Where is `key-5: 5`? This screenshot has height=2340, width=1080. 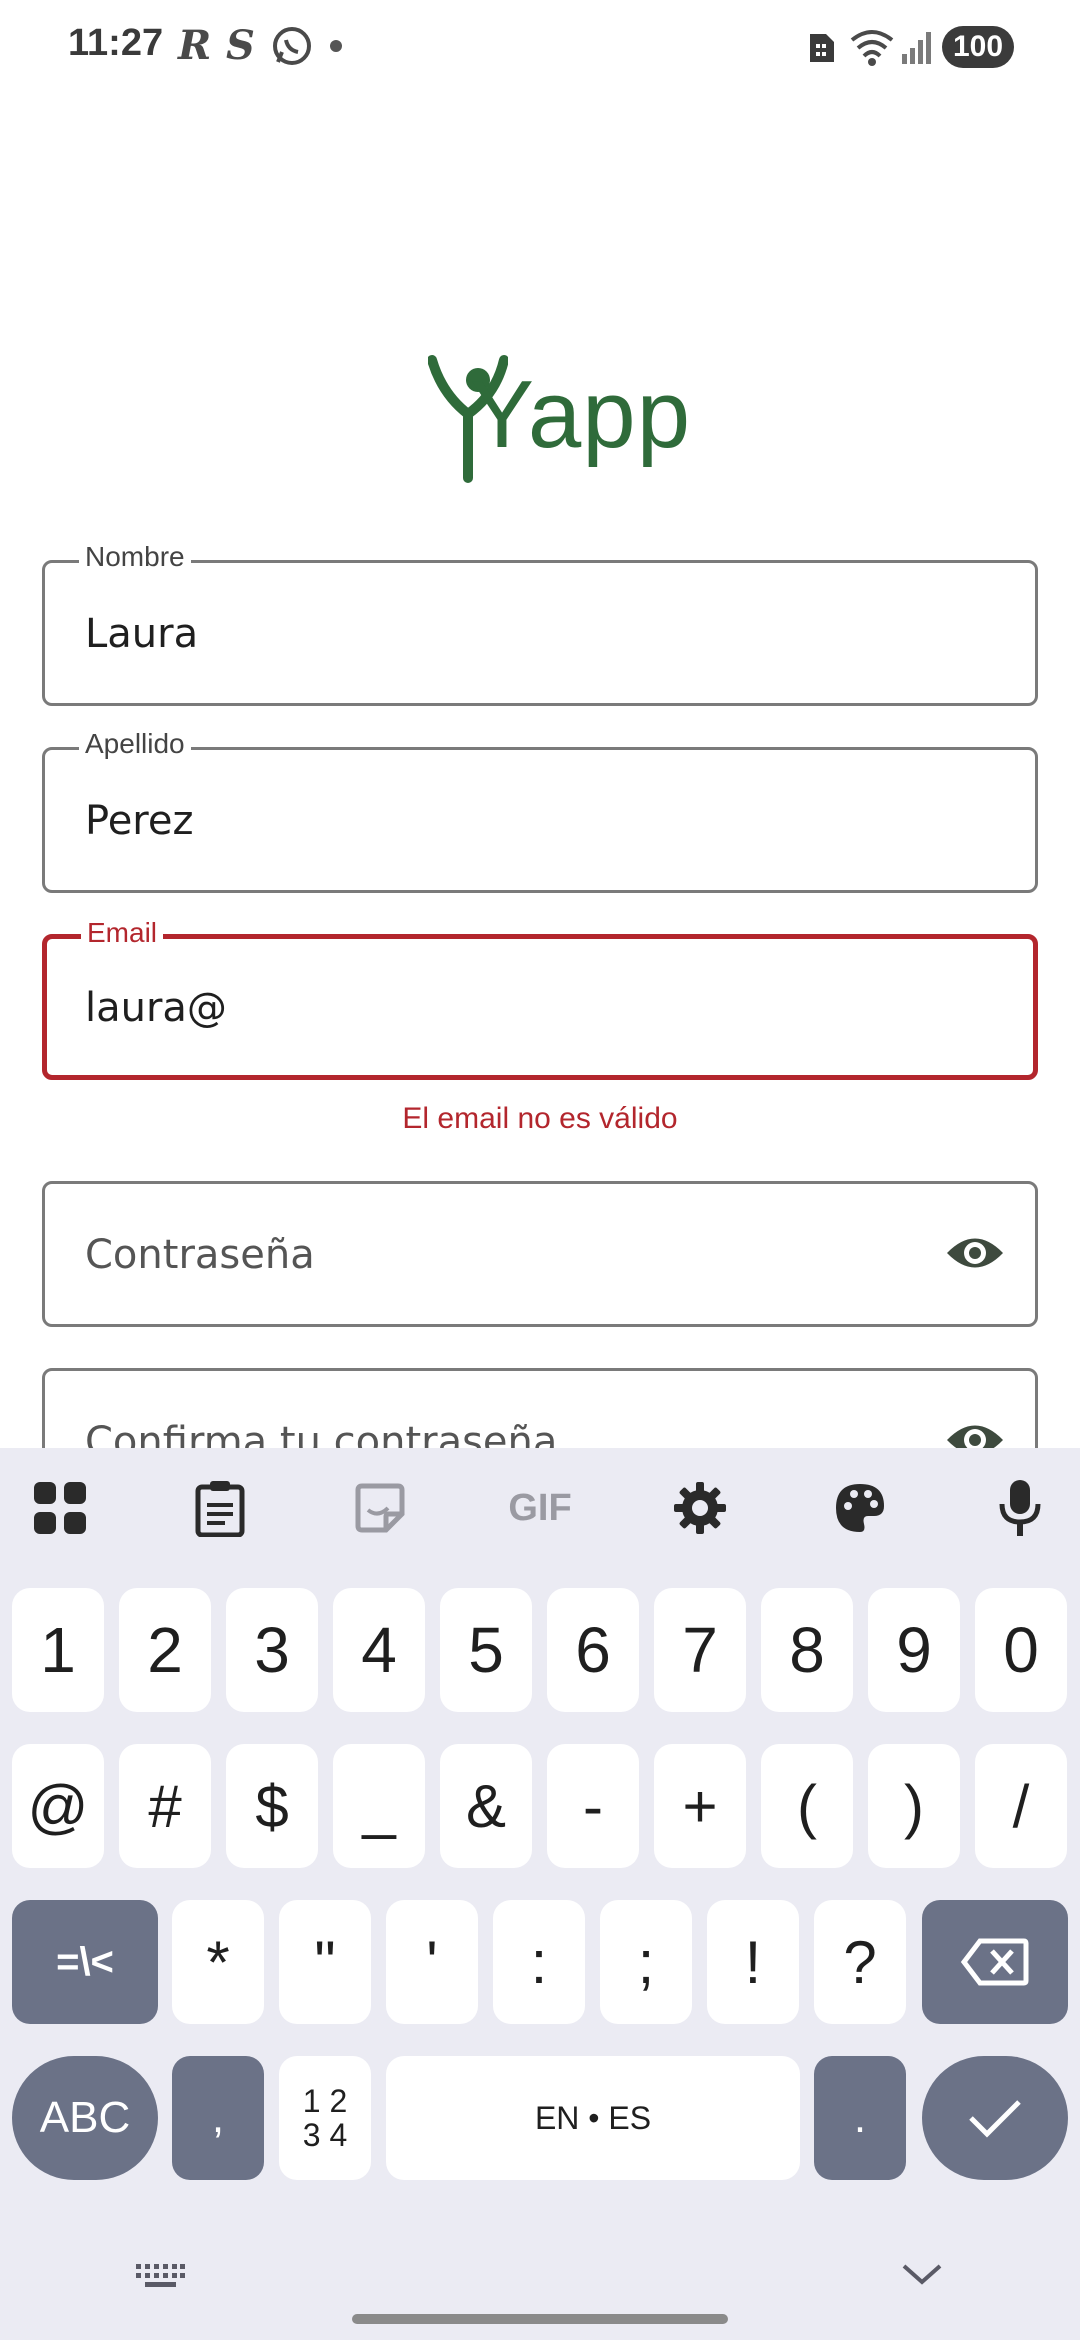 key-5: 5 is located at coordinates (486, 1650).